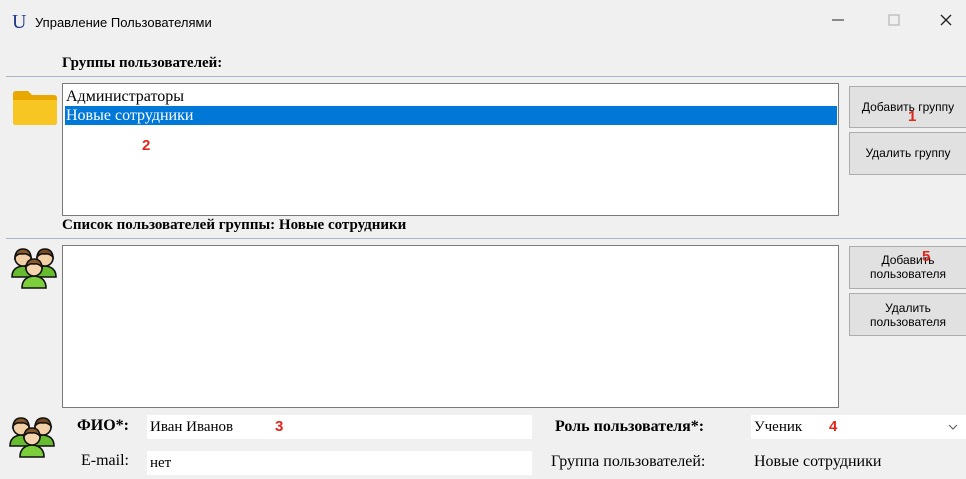  Describe the element at coordinates (946, 20) in the screenshot. I see `close-icon` at that location.